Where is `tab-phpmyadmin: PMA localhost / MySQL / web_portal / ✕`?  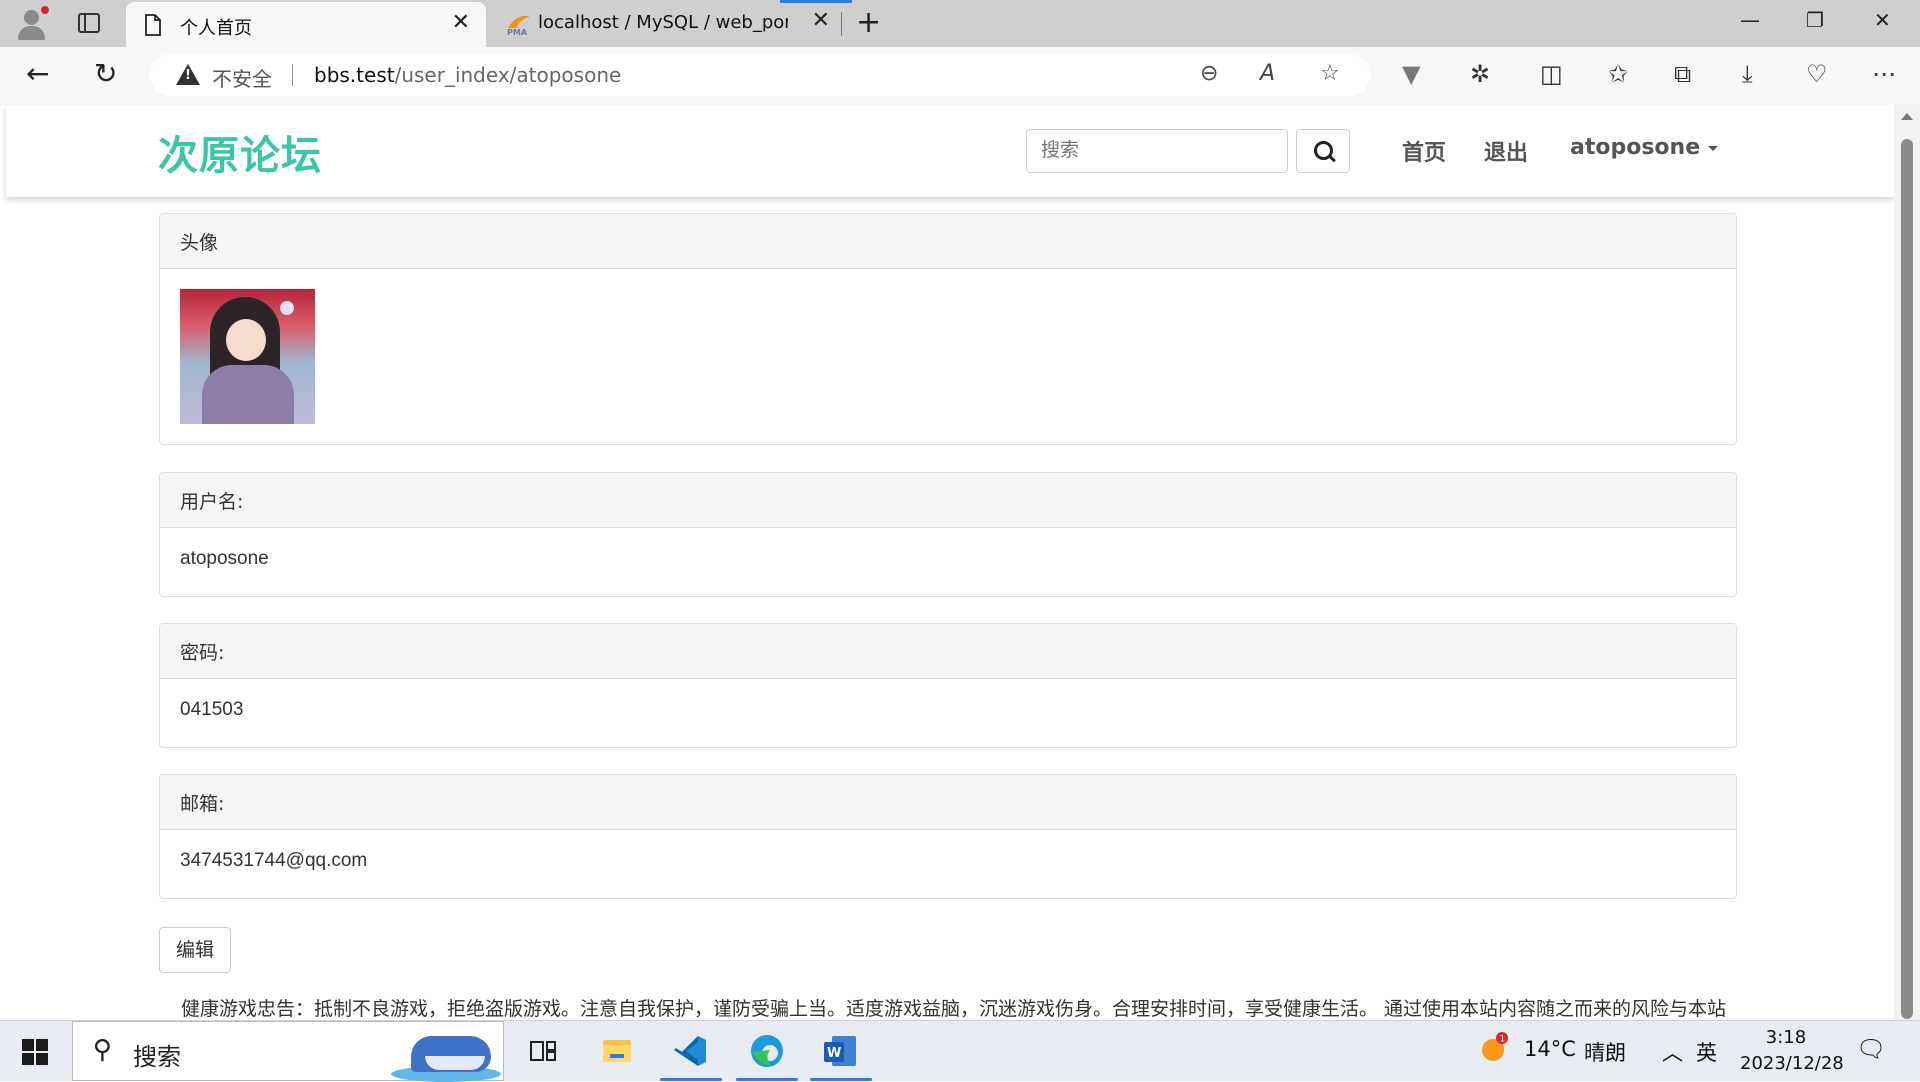
tab-phpmyadmin: PMA localhost / MySQL / web_portal / ✕ is located at coordinates (665, 23).